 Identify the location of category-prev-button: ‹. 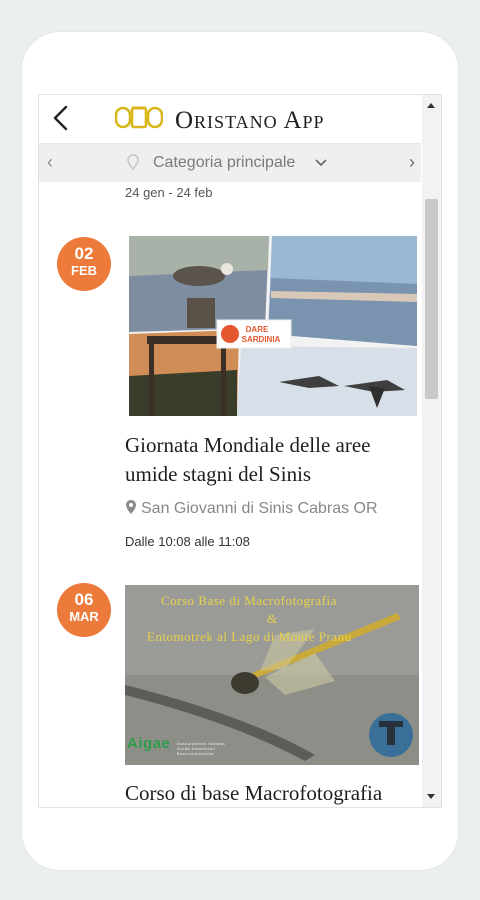
(50, 162).